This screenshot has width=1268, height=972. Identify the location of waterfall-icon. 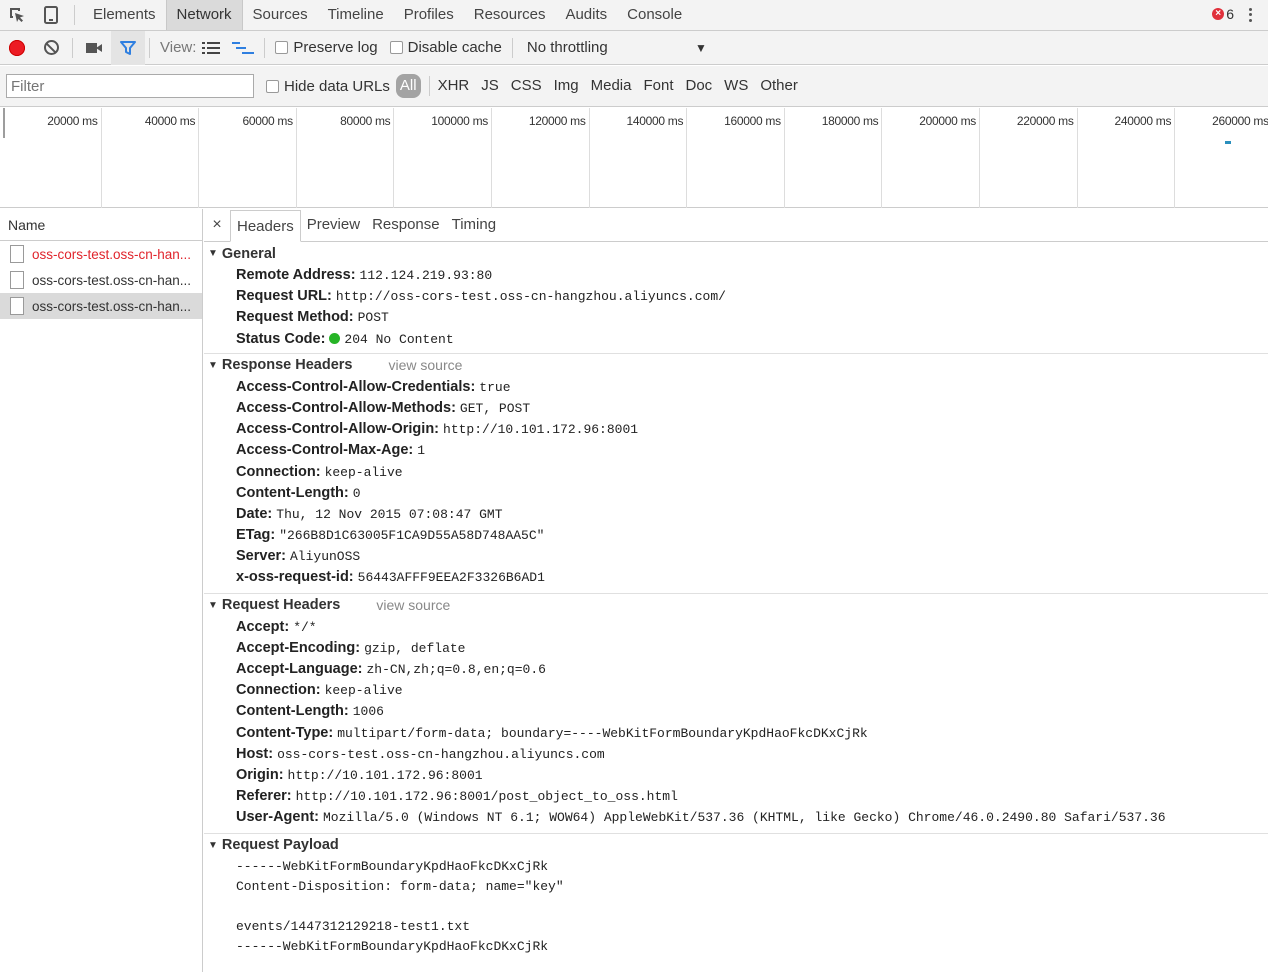
(243, 47).